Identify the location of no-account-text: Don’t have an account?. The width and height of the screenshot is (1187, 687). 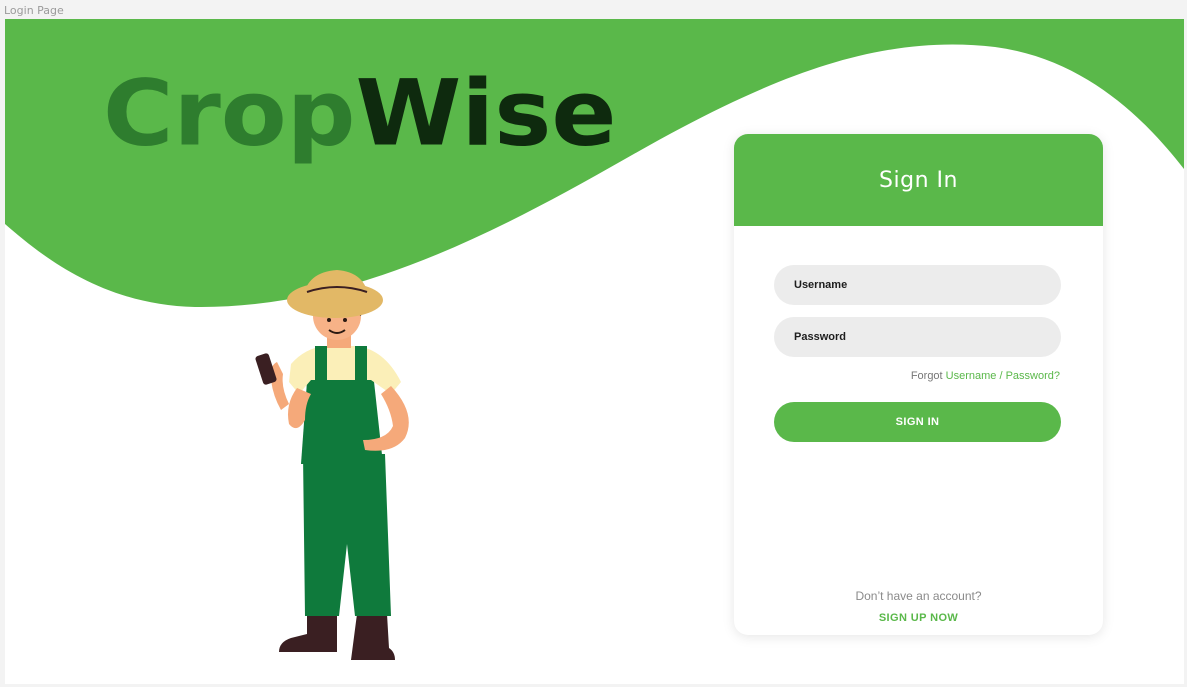
(918, 596).